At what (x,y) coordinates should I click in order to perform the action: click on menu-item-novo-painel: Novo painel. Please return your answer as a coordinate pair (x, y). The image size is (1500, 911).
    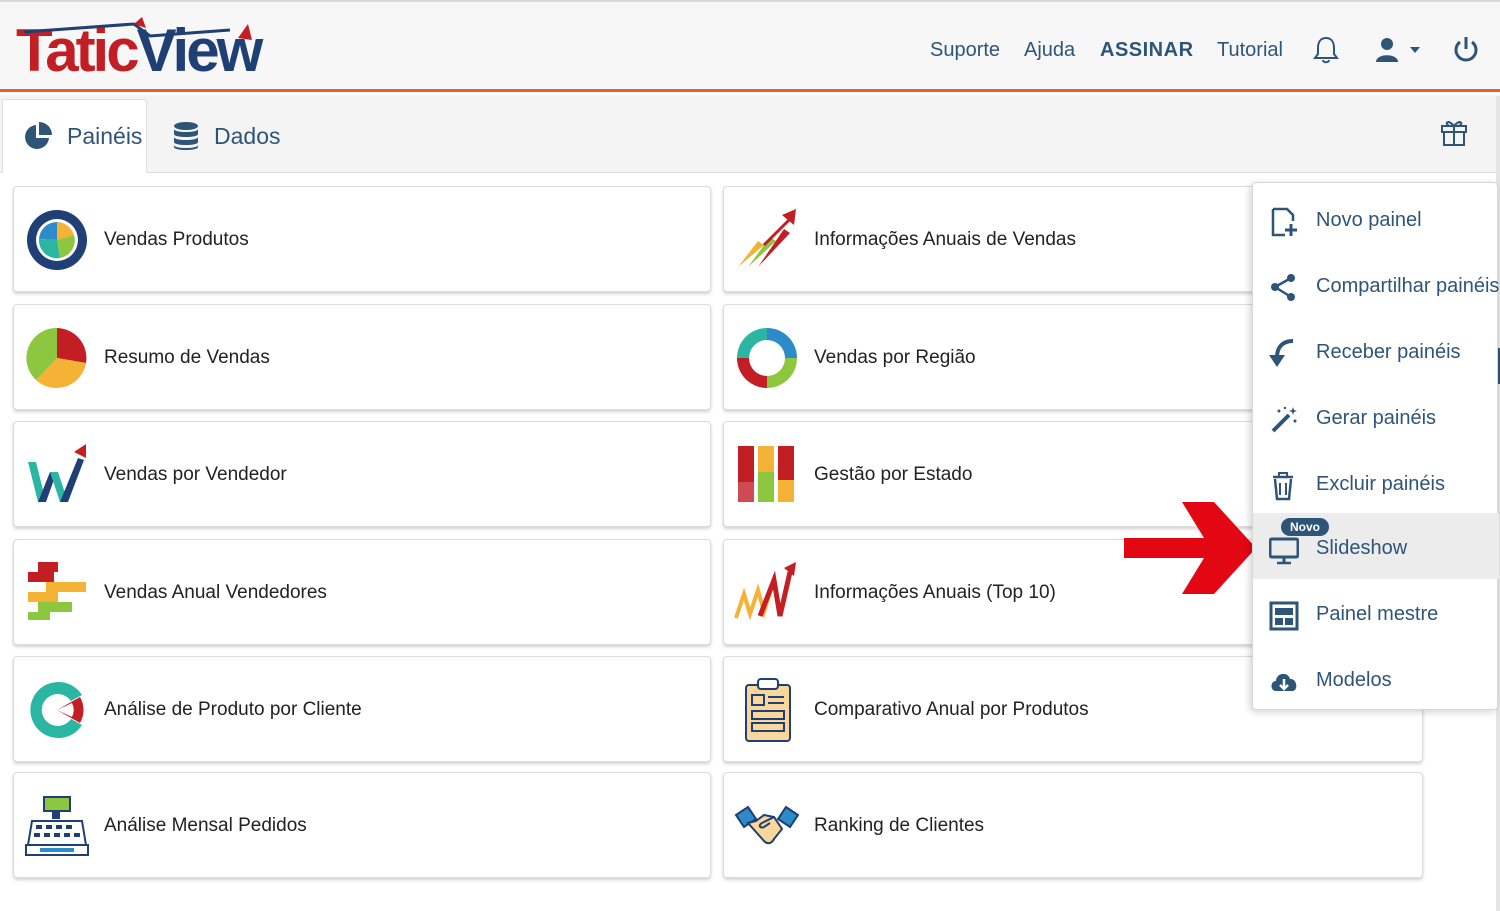
    Looking at the image, I should click on (1376, 220).